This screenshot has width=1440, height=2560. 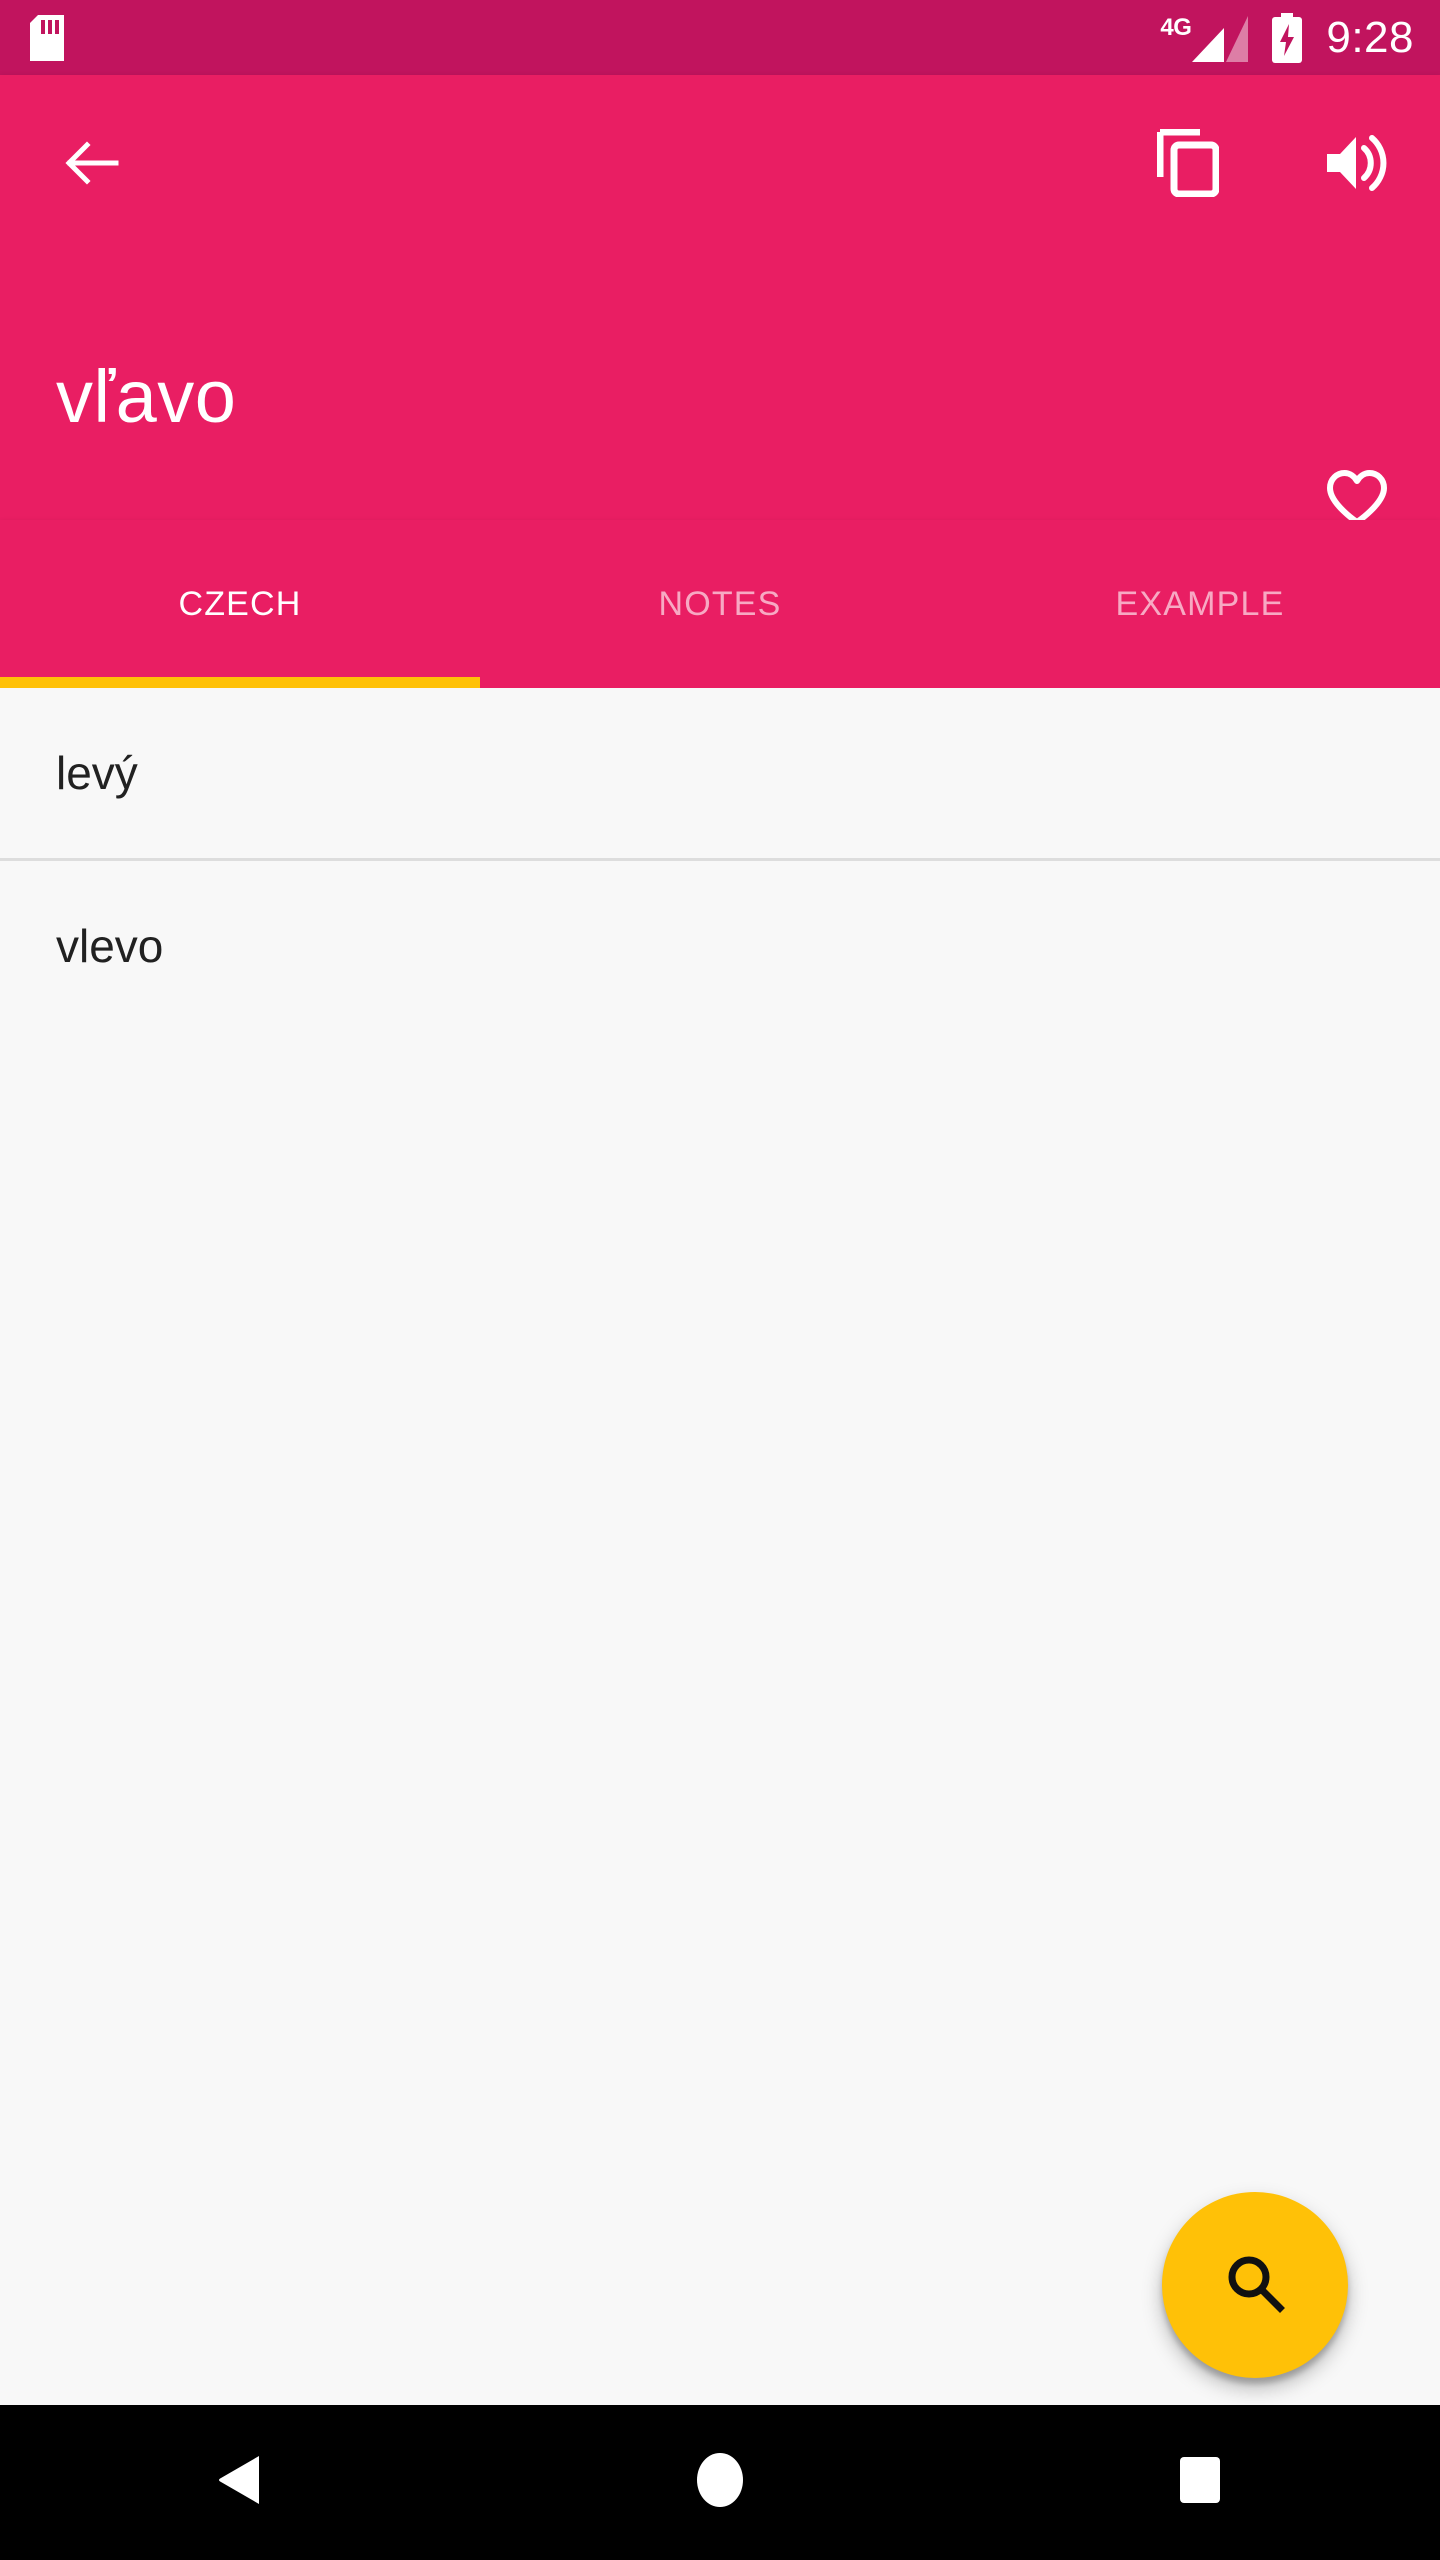 I want to click on network-type-label: 4G, so click(x=1176, y=27).